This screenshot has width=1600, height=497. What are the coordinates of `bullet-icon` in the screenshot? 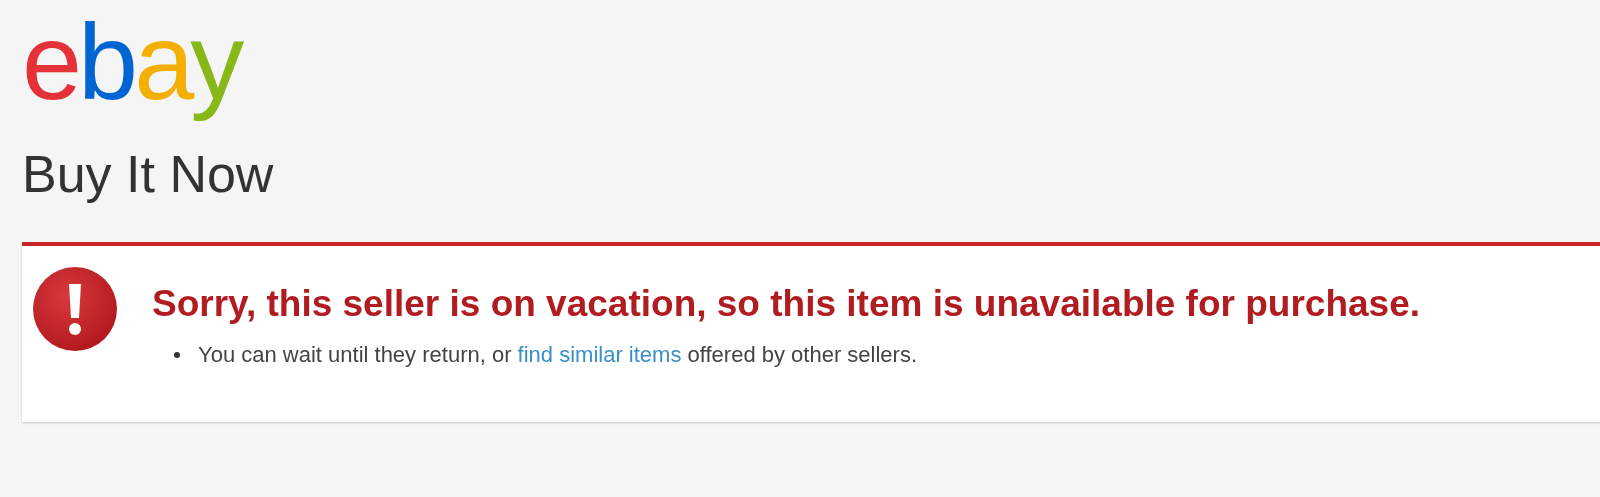 It's located at (177, 355).